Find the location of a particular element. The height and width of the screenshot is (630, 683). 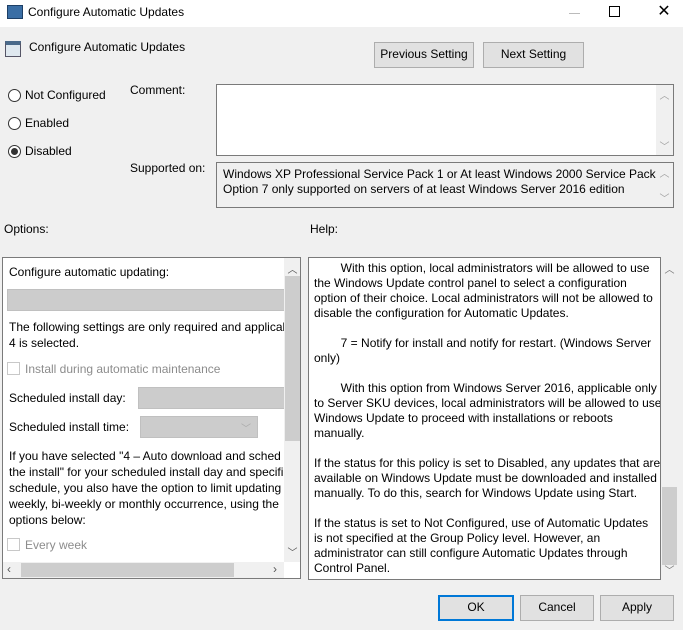

apply-button: Apply is located at coordinates (637, 608).